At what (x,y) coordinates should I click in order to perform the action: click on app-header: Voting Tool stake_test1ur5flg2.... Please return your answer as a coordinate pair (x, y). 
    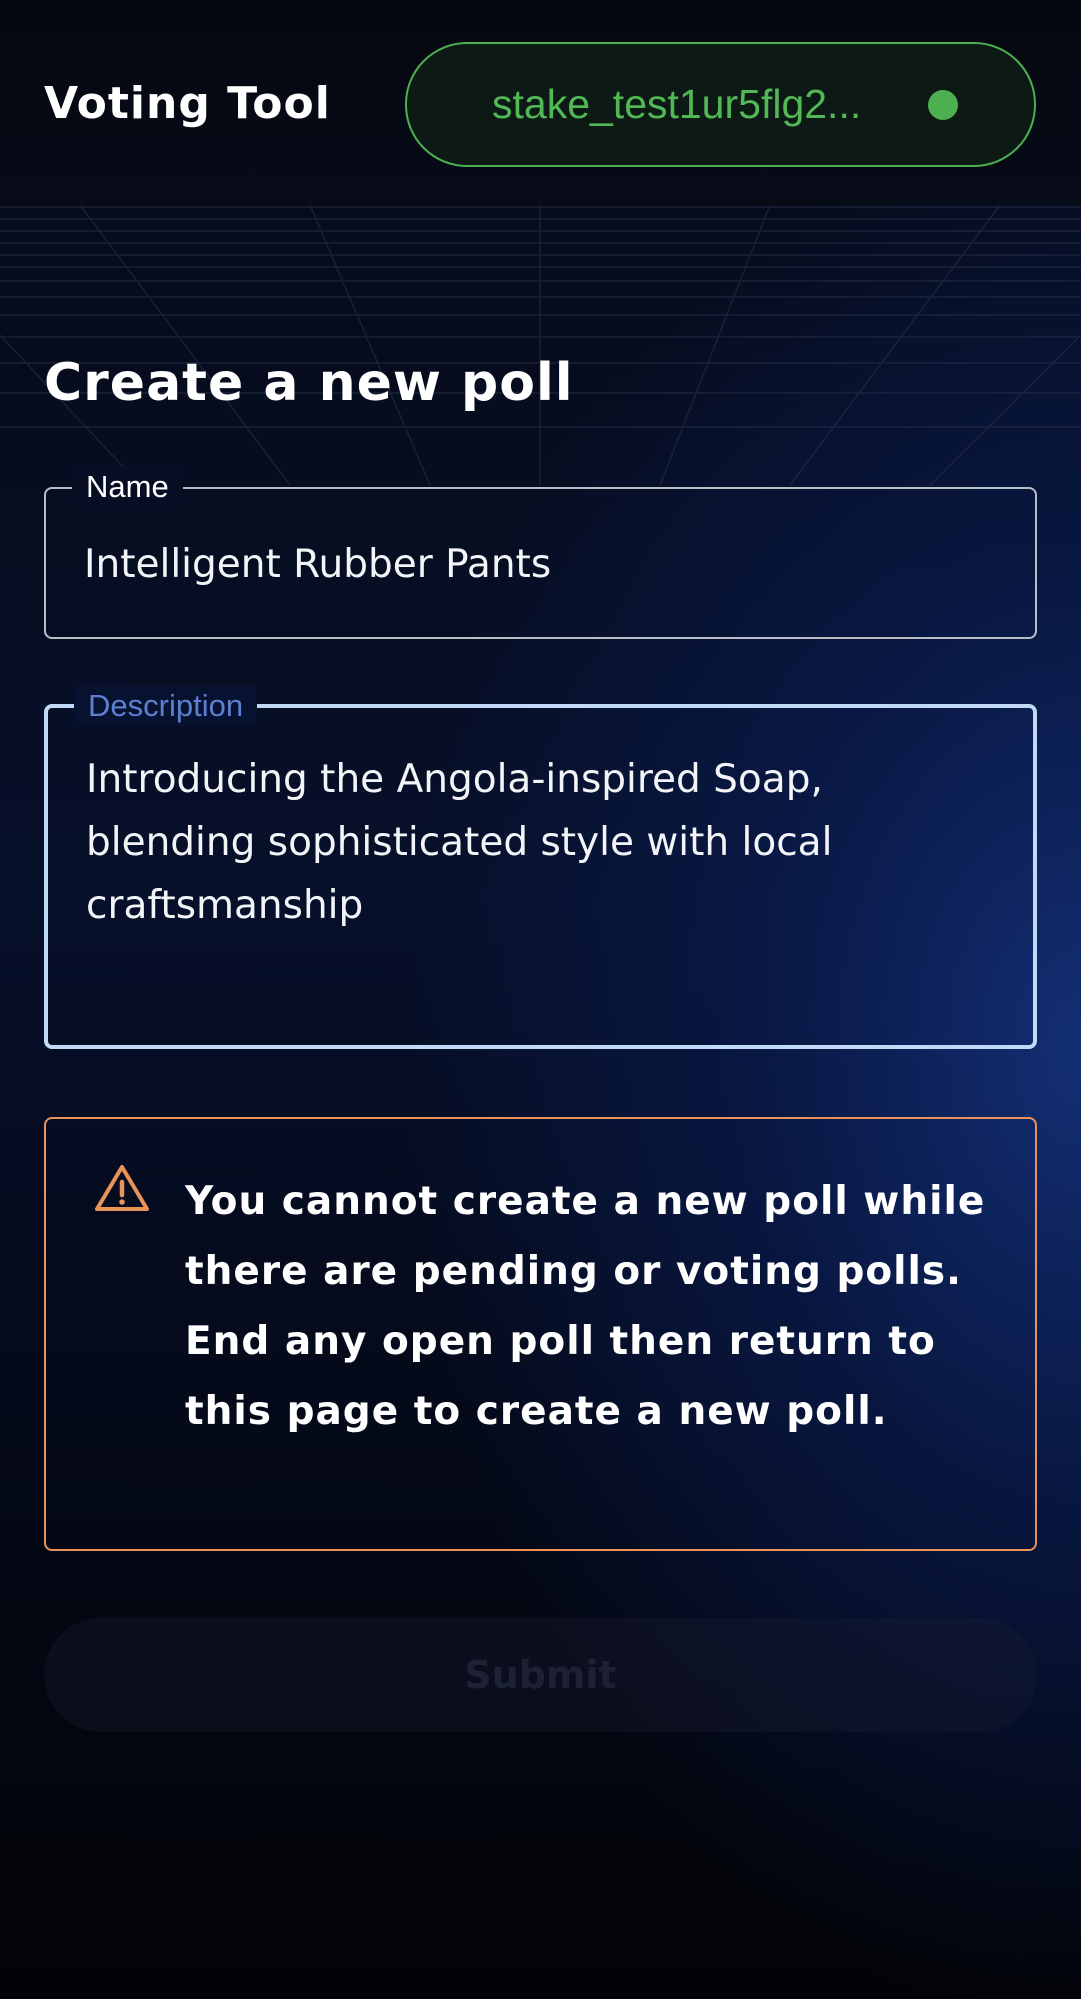
    Looking at the image, I should click on (540, 102).